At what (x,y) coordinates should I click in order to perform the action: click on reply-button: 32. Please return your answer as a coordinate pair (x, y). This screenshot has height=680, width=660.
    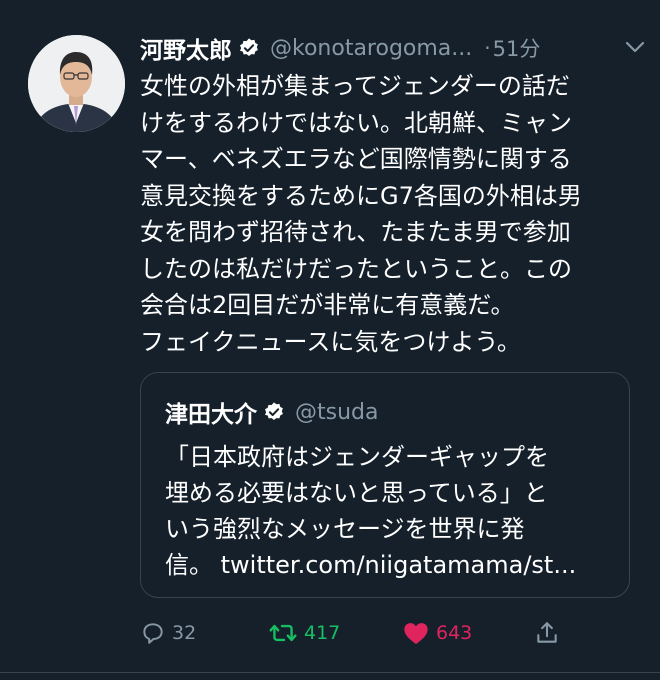
    Looking at the image, I should click on (168, 633).